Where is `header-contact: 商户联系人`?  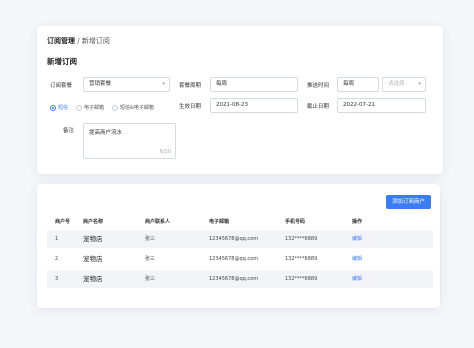
header-contact: 商户联系人 is located at coordinates (158, 222).